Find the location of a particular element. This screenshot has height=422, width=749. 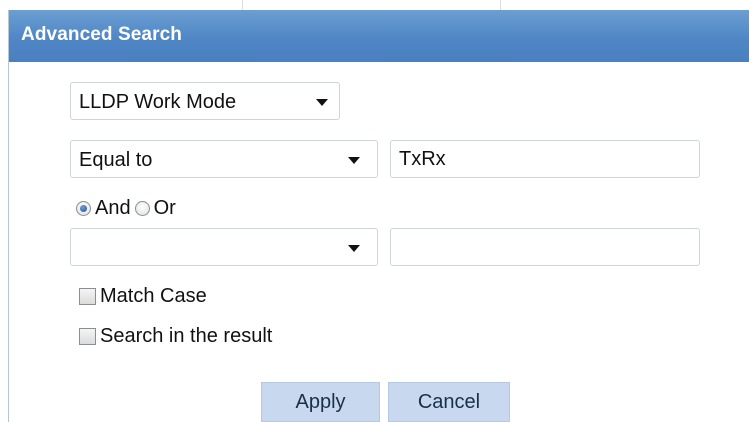

condition1-operator-value: Equal to is located at coordinates (116, 160).